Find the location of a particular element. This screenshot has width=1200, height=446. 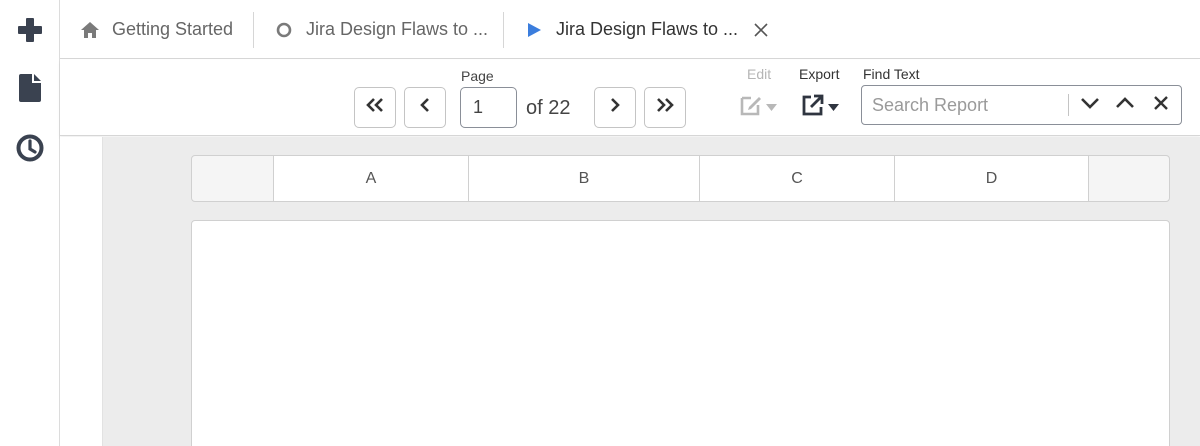

chevron-right-icon is located at coordinates (615, 107).